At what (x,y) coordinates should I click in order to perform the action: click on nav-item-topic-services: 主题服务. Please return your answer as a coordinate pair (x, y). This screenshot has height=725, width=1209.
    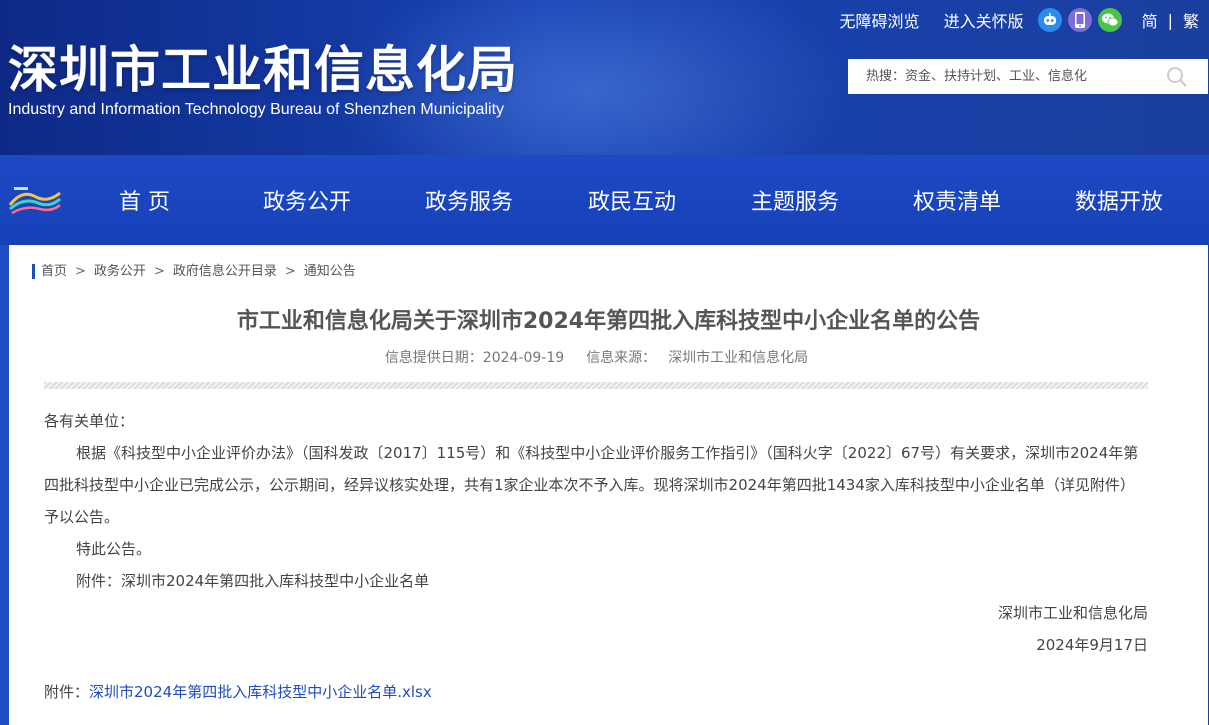
    Looking at the image, I should click on (795, 200).